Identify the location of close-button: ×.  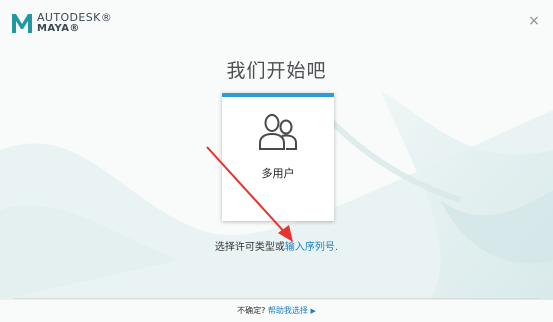
(534, 21).